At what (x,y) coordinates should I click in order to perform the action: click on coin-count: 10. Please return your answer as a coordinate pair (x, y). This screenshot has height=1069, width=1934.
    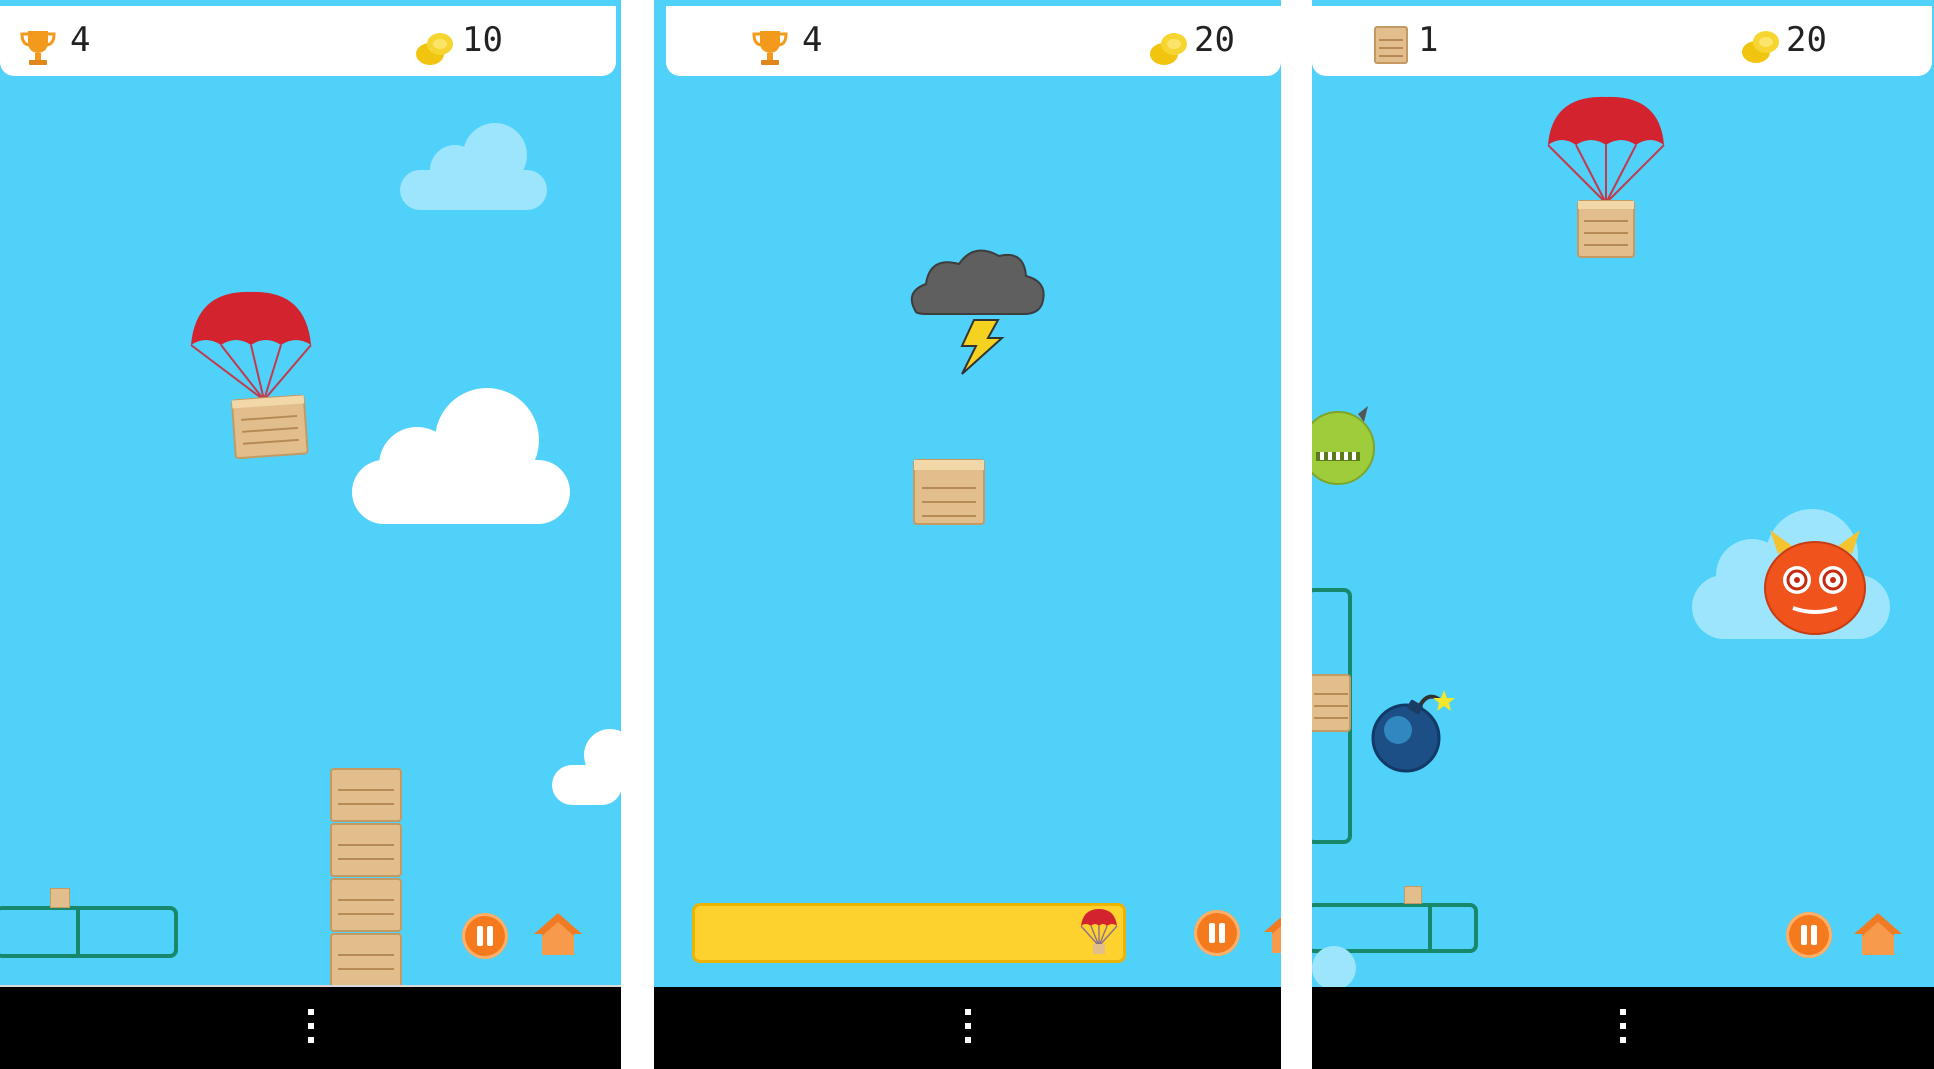
    Looking at the image, I should click on (482, 40).